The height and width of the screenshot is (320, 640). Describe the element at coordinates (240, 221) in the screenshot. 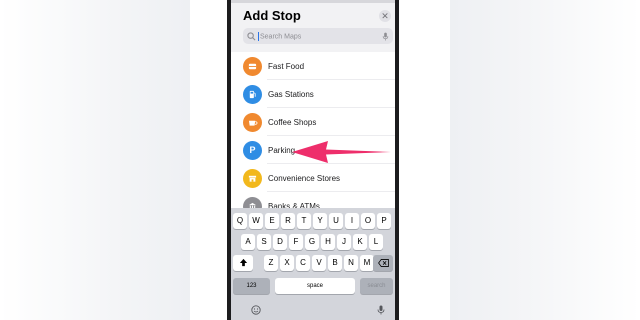

I see `key-q: Q` at that location.